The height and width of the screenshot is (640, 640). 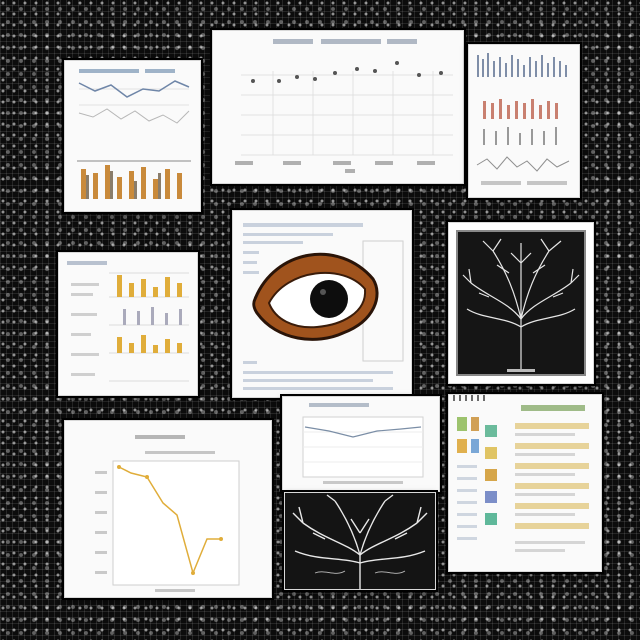 I want to click on thumbnail-document-table-card, so click(x=525, y=483).